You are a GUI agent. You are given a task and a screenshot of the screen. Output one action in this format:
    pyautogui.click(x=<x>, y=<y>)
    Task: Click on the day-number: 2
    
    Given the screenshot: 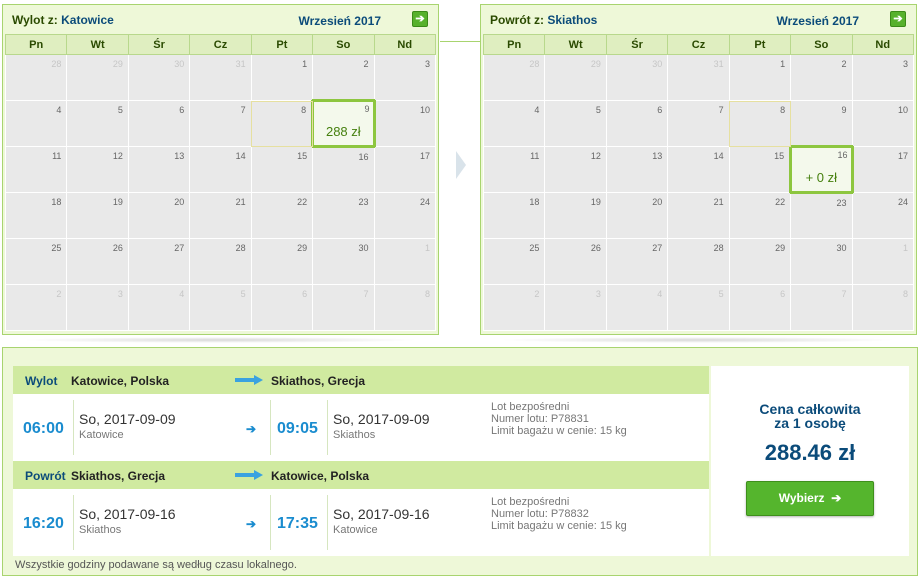 What is the action you would take?
    pyautogui.click(x=59, y=294)
    